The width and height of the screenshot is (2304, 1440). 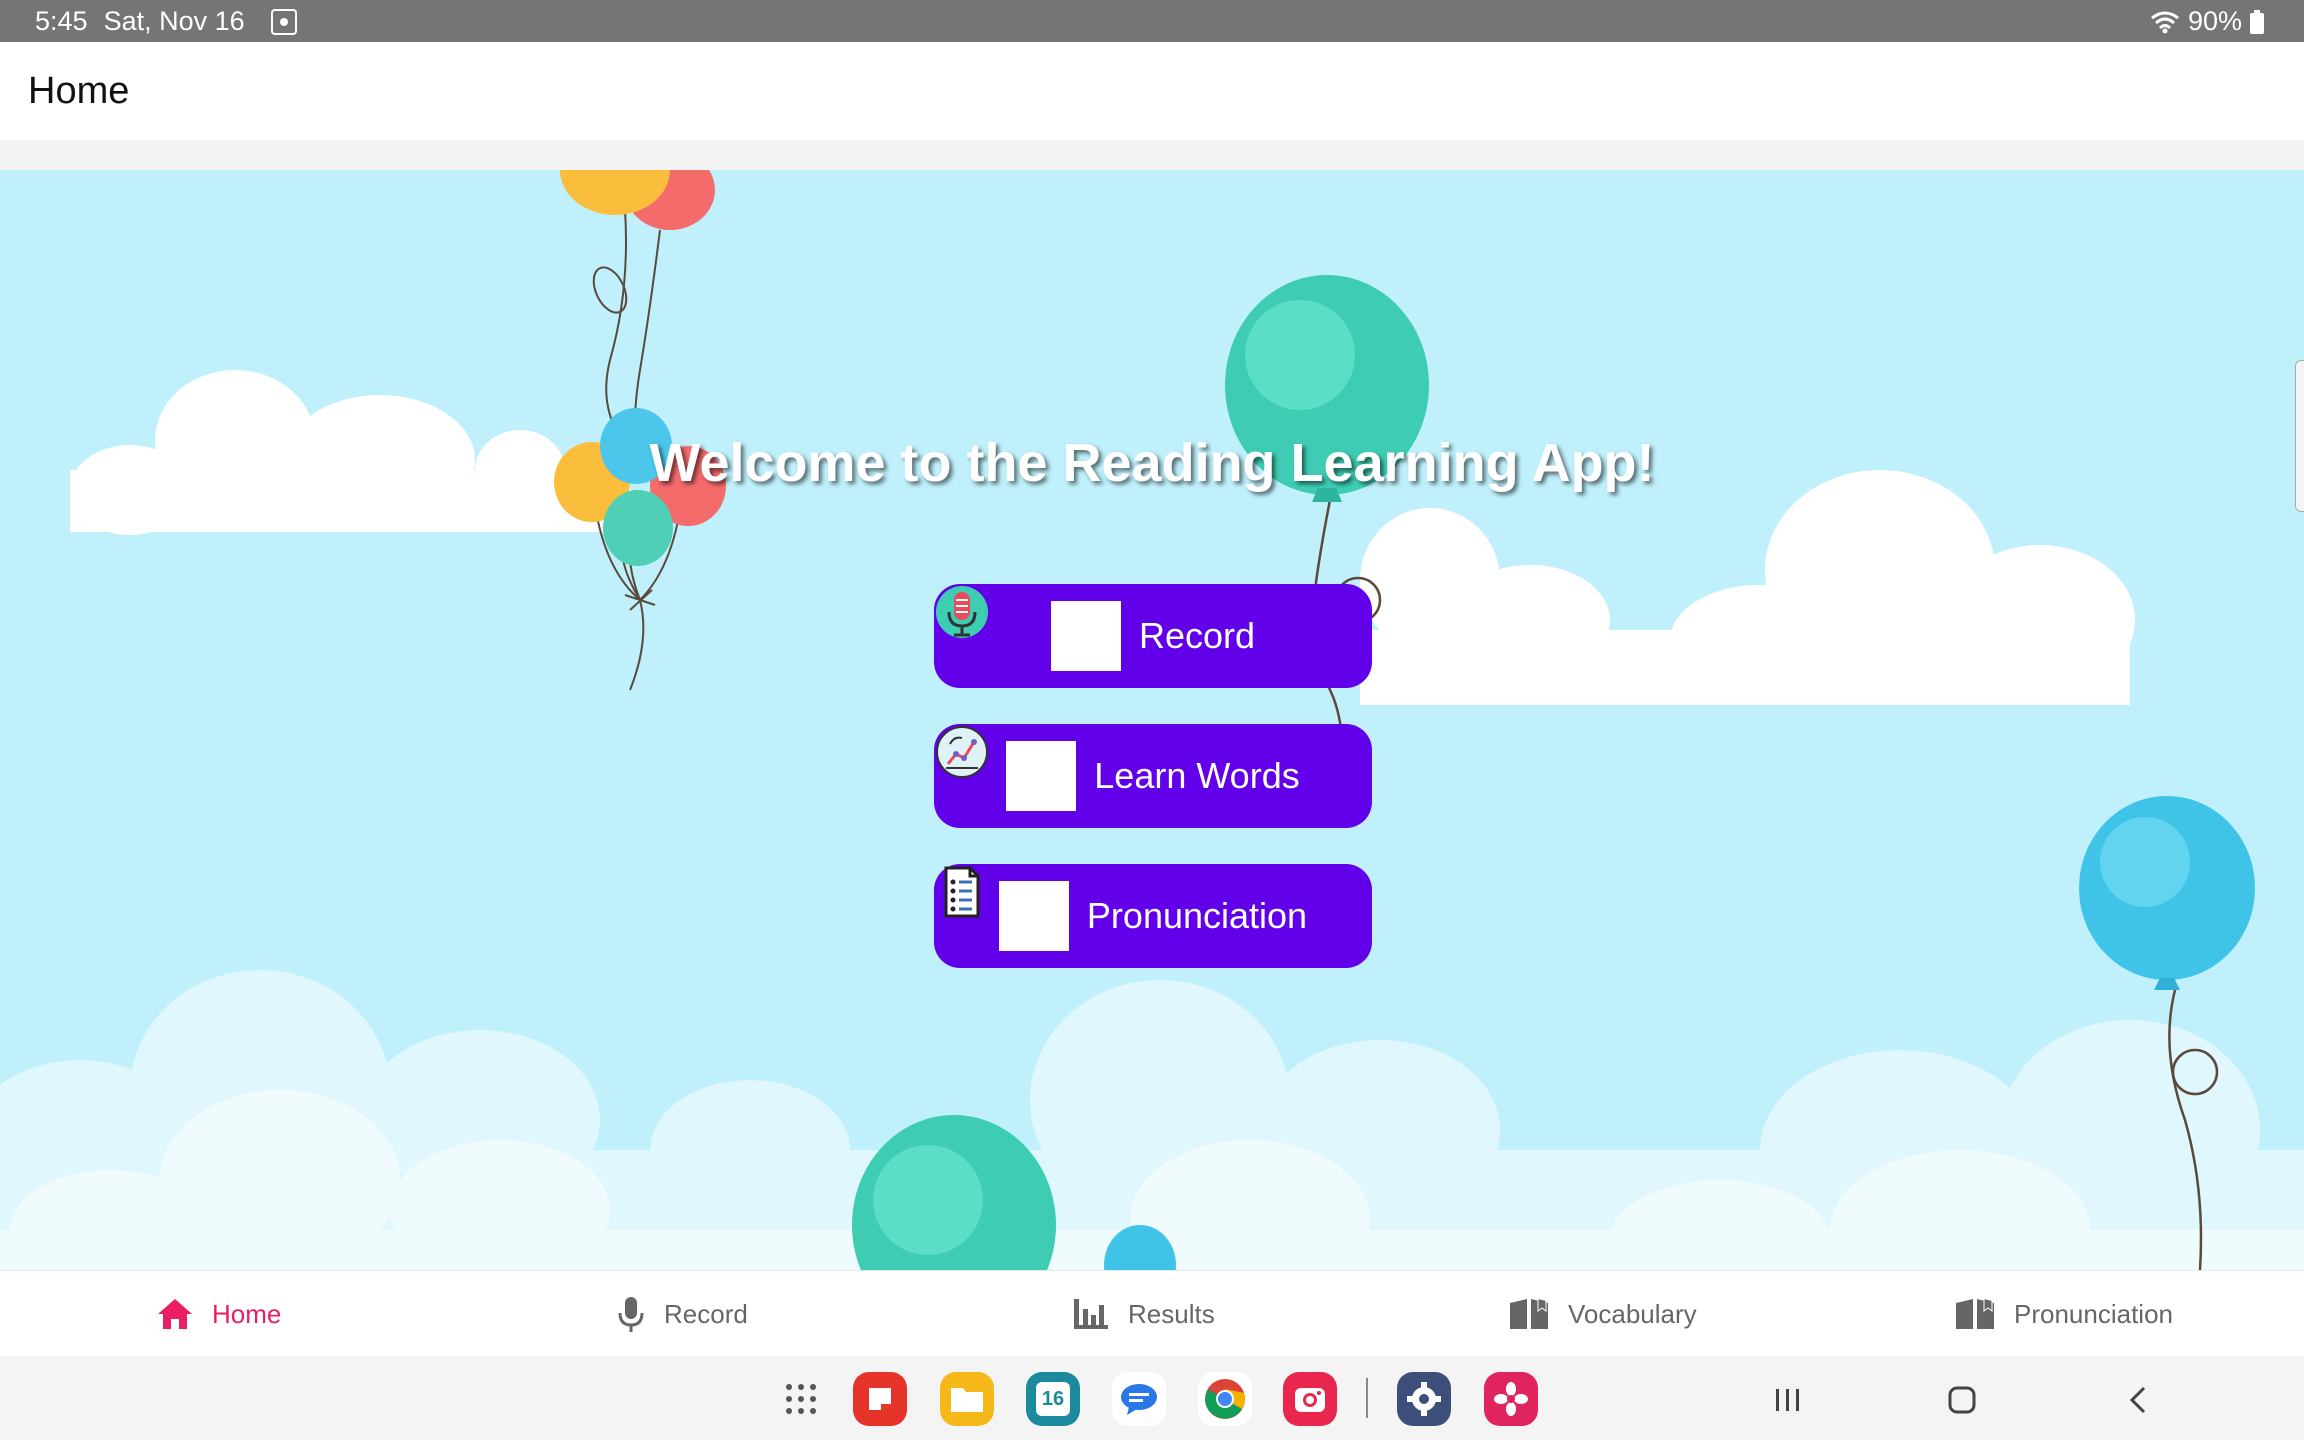 I want to click on record-button-label: Record, so click(x=1197, y=635).